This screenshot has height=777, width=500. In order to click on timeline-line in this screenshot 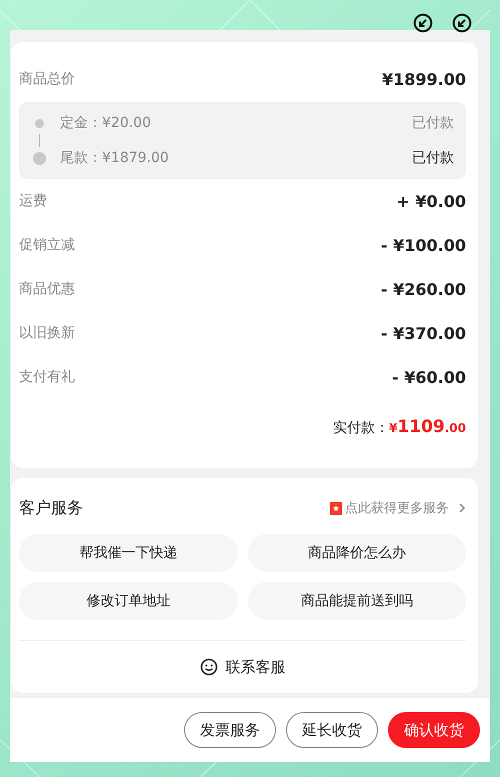, I will do `click(39, 140)`.